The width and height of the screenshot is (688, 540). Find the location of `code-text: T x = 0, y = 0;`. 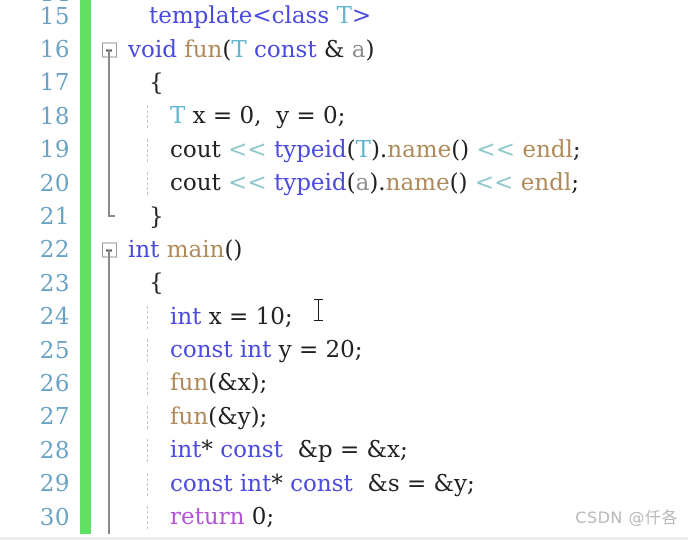

code-text: T x = 0, y = 0; is located at coordinates (407, 116).